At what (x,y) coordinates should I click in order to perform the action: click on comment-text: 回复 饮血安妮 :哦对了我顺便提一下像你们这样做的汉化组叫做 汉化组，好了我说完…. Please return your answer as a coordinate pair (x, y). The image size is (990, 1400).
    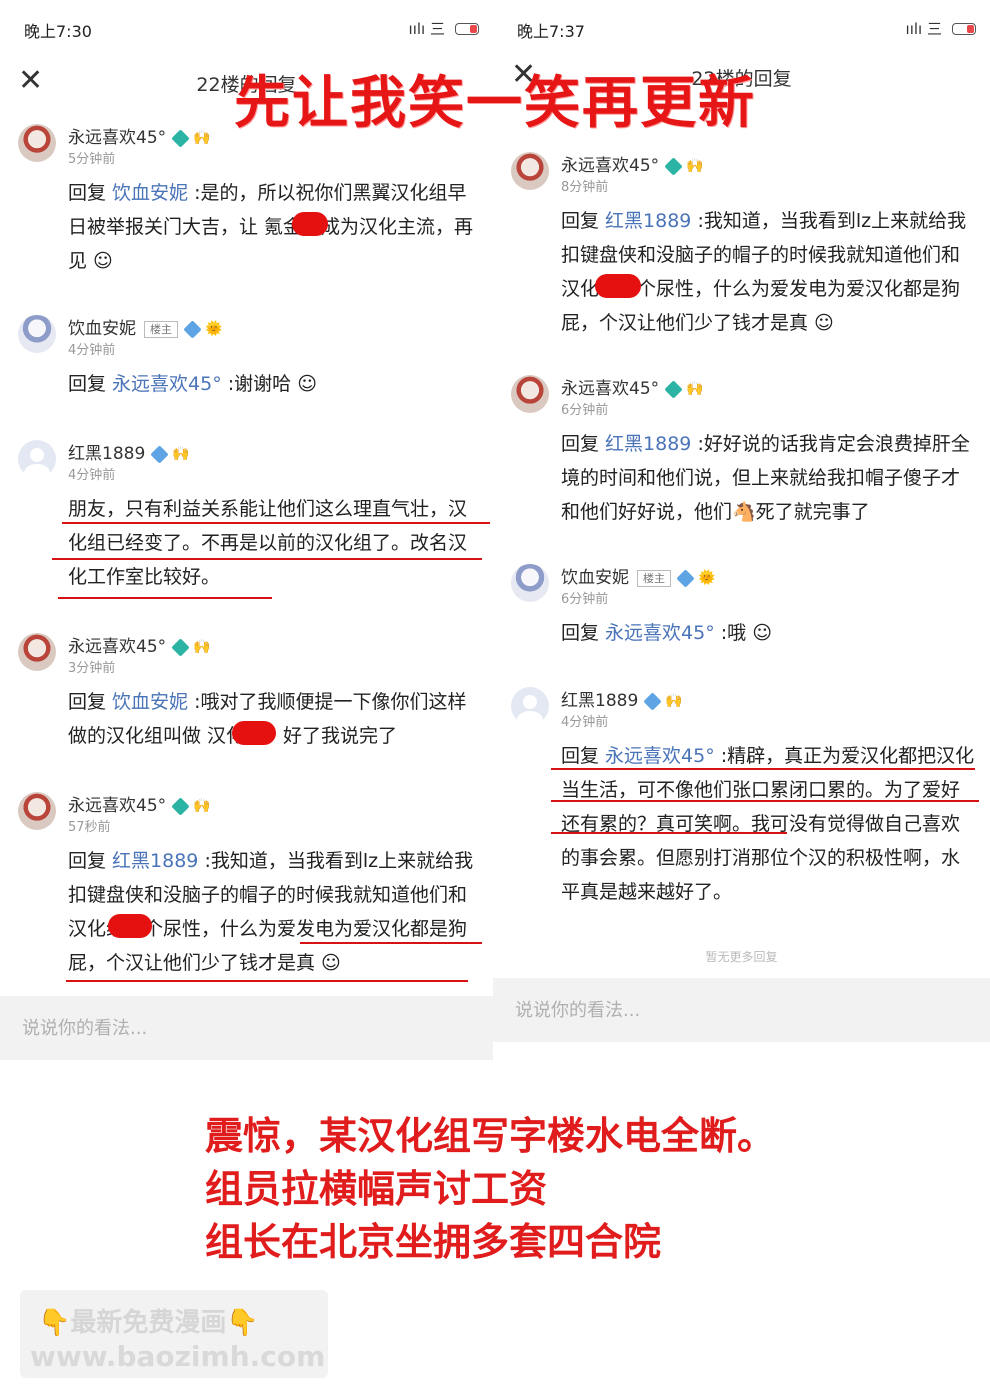
    Looking at the image, I should click on (267, 719).